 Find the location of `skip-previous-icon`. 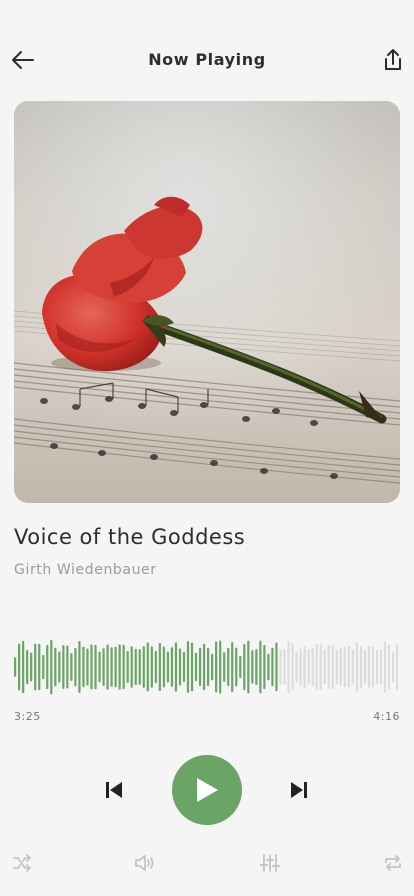

skip-previous-icon is located at coordinates (114, 790).